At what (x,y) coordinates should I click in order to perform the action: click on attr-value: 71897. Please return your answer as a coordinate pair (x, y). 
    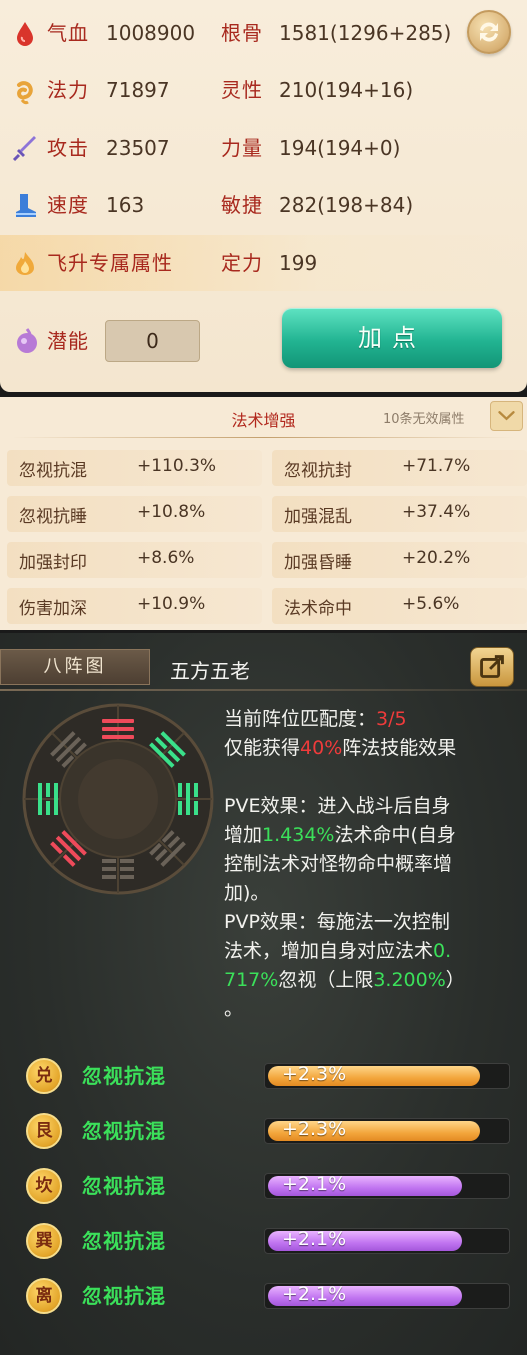
    Looking at the image, I should click on (138, 90).